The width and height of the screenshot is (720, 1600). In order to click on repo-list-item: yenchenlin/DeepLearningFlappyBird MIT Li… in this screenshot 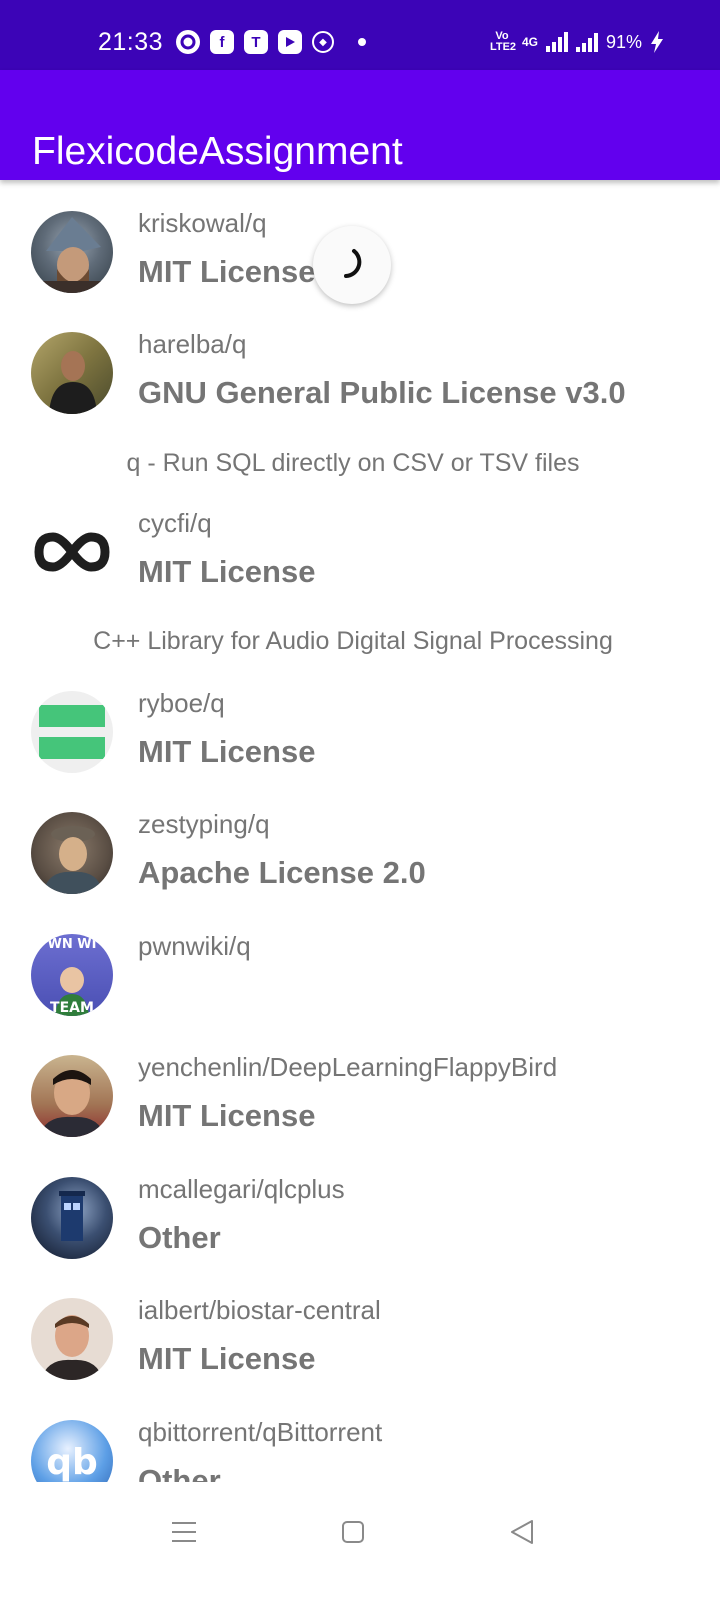, I will do `click(360, 1085)`.